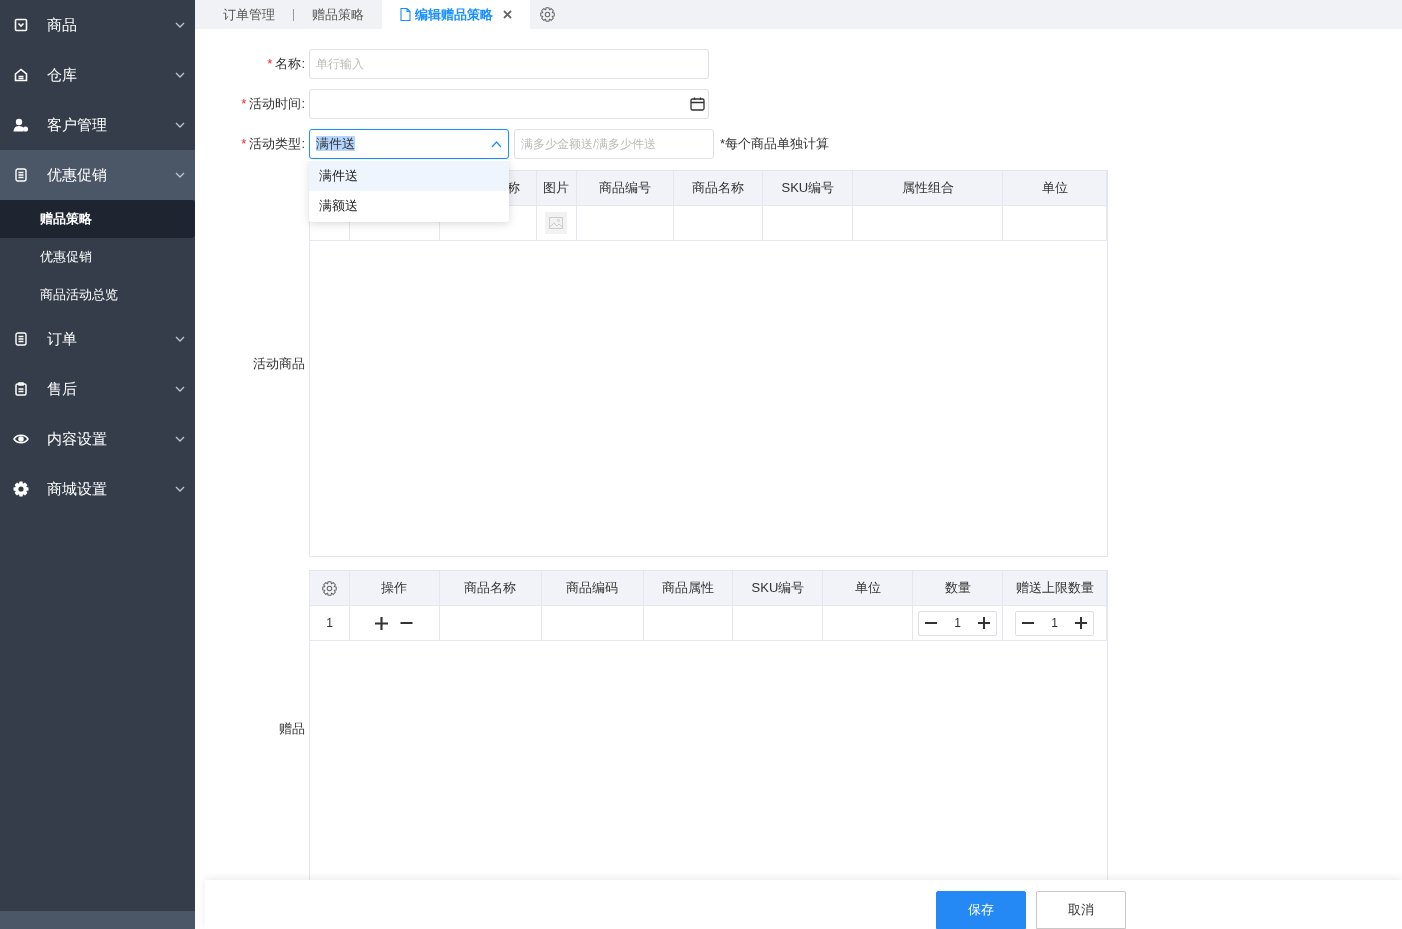 The width and height of the screenshot is (1402, 929). Describe the element at coordinates (592, 588) in the screenshot. I see `column-header: 商品编码` at that location.